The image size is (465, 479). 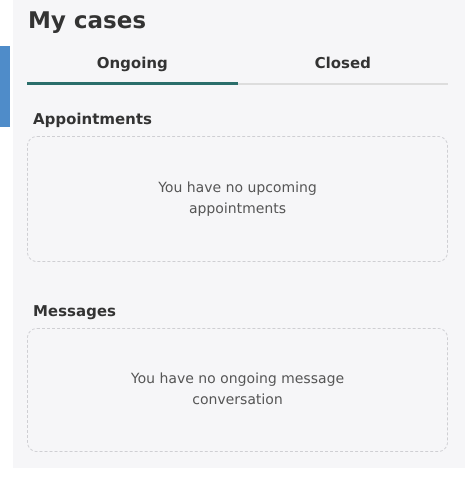 I want to click on tab: Ongoing, so click(x=132, y=65).